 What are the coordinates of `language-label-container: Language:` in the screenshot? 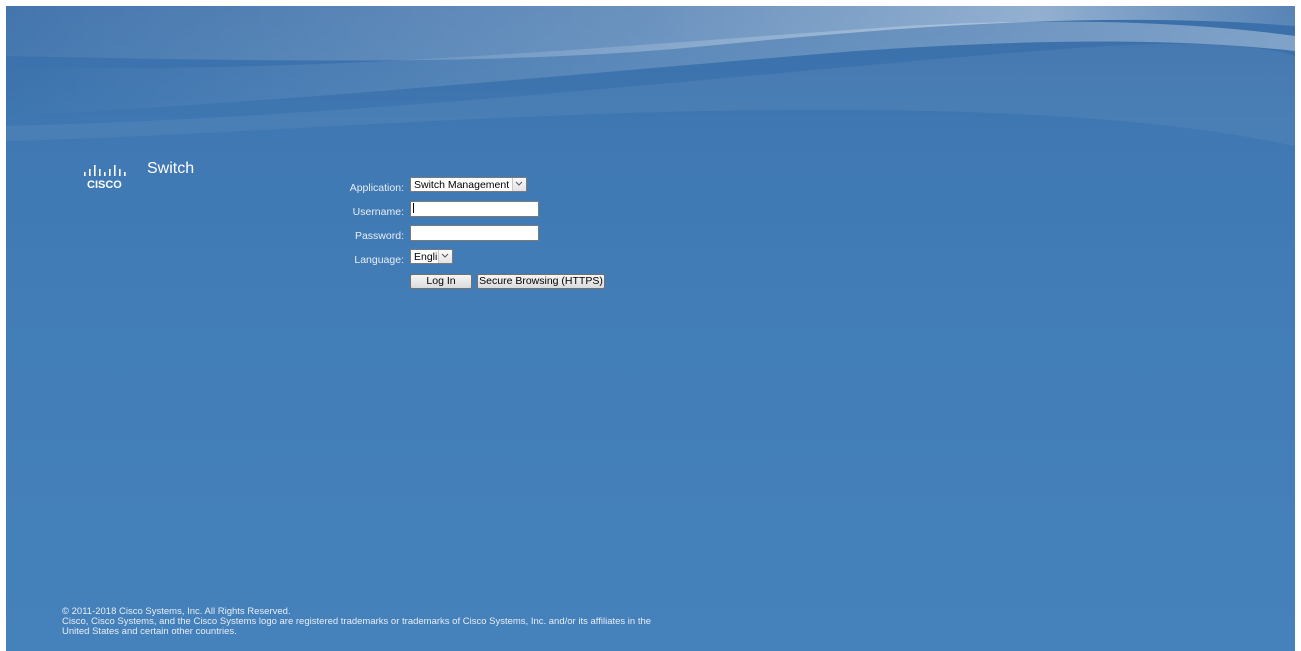 It's located at (370, 260).